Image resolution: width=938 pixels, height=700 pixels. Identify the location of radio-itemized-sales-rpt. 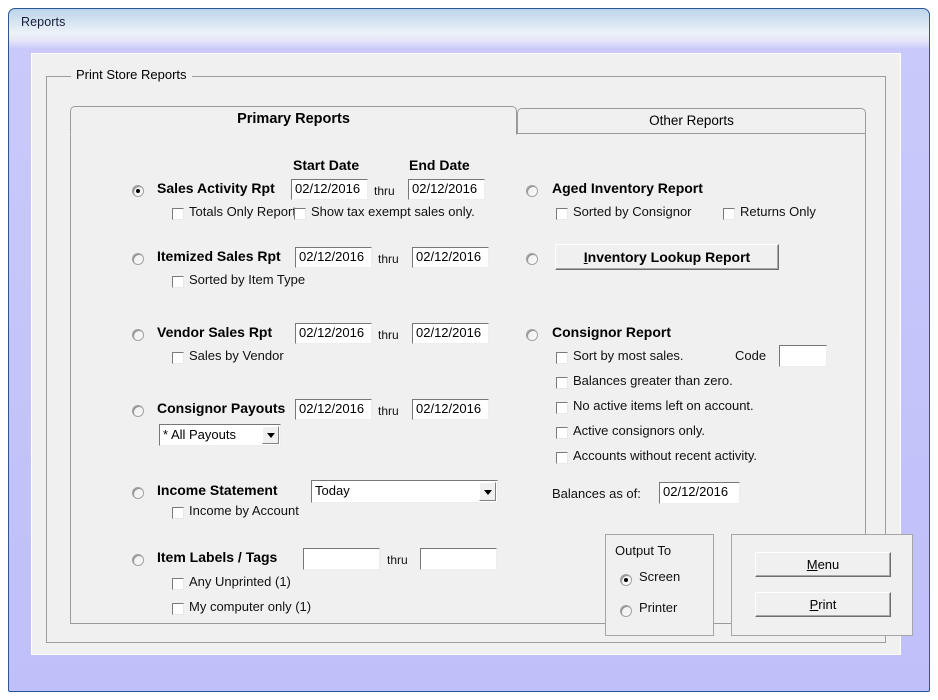
(138, 259).